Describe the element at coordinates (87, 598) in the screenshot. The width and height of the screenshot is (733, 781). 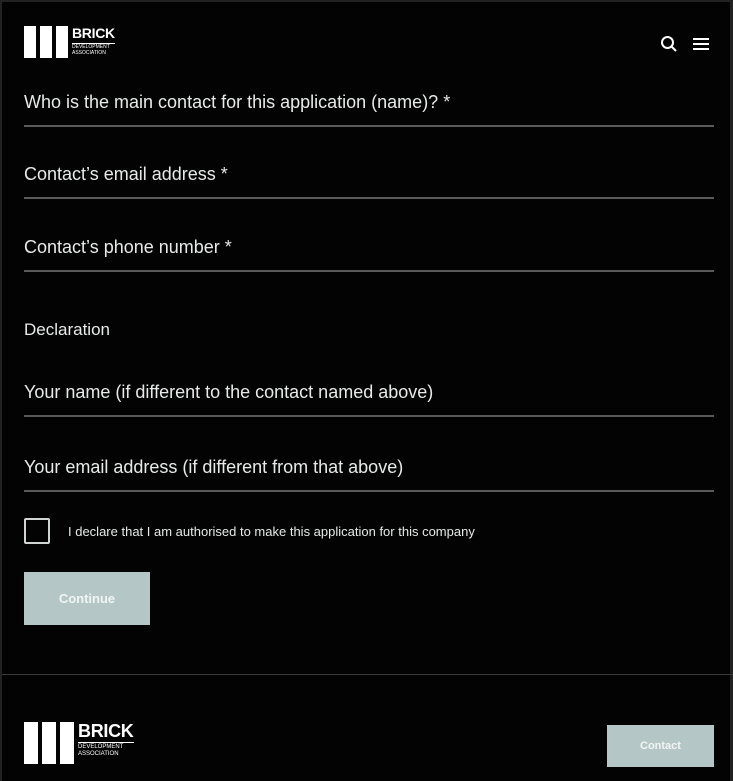
I see `continue-button: Continue` at that location.